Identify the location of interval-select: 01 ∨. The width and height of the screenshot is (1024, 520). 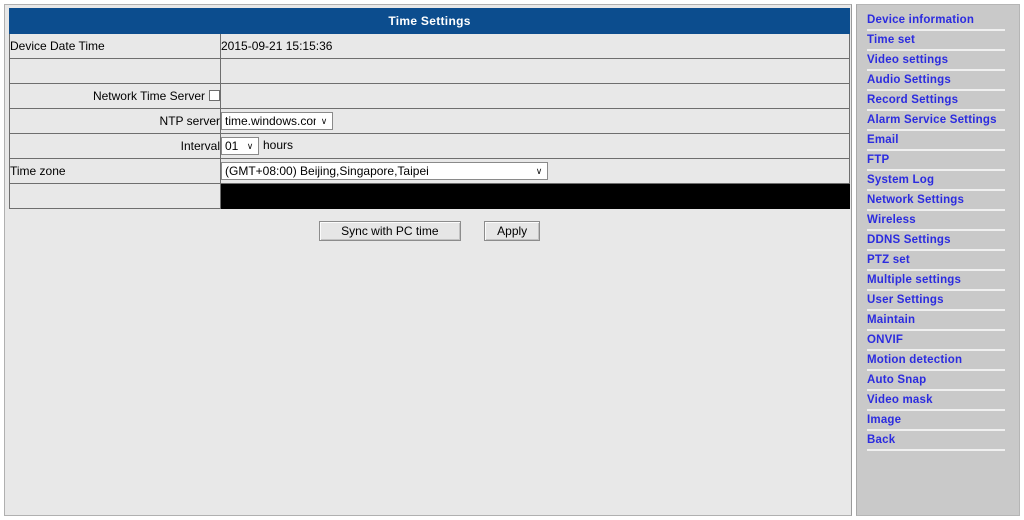
(240, 146).